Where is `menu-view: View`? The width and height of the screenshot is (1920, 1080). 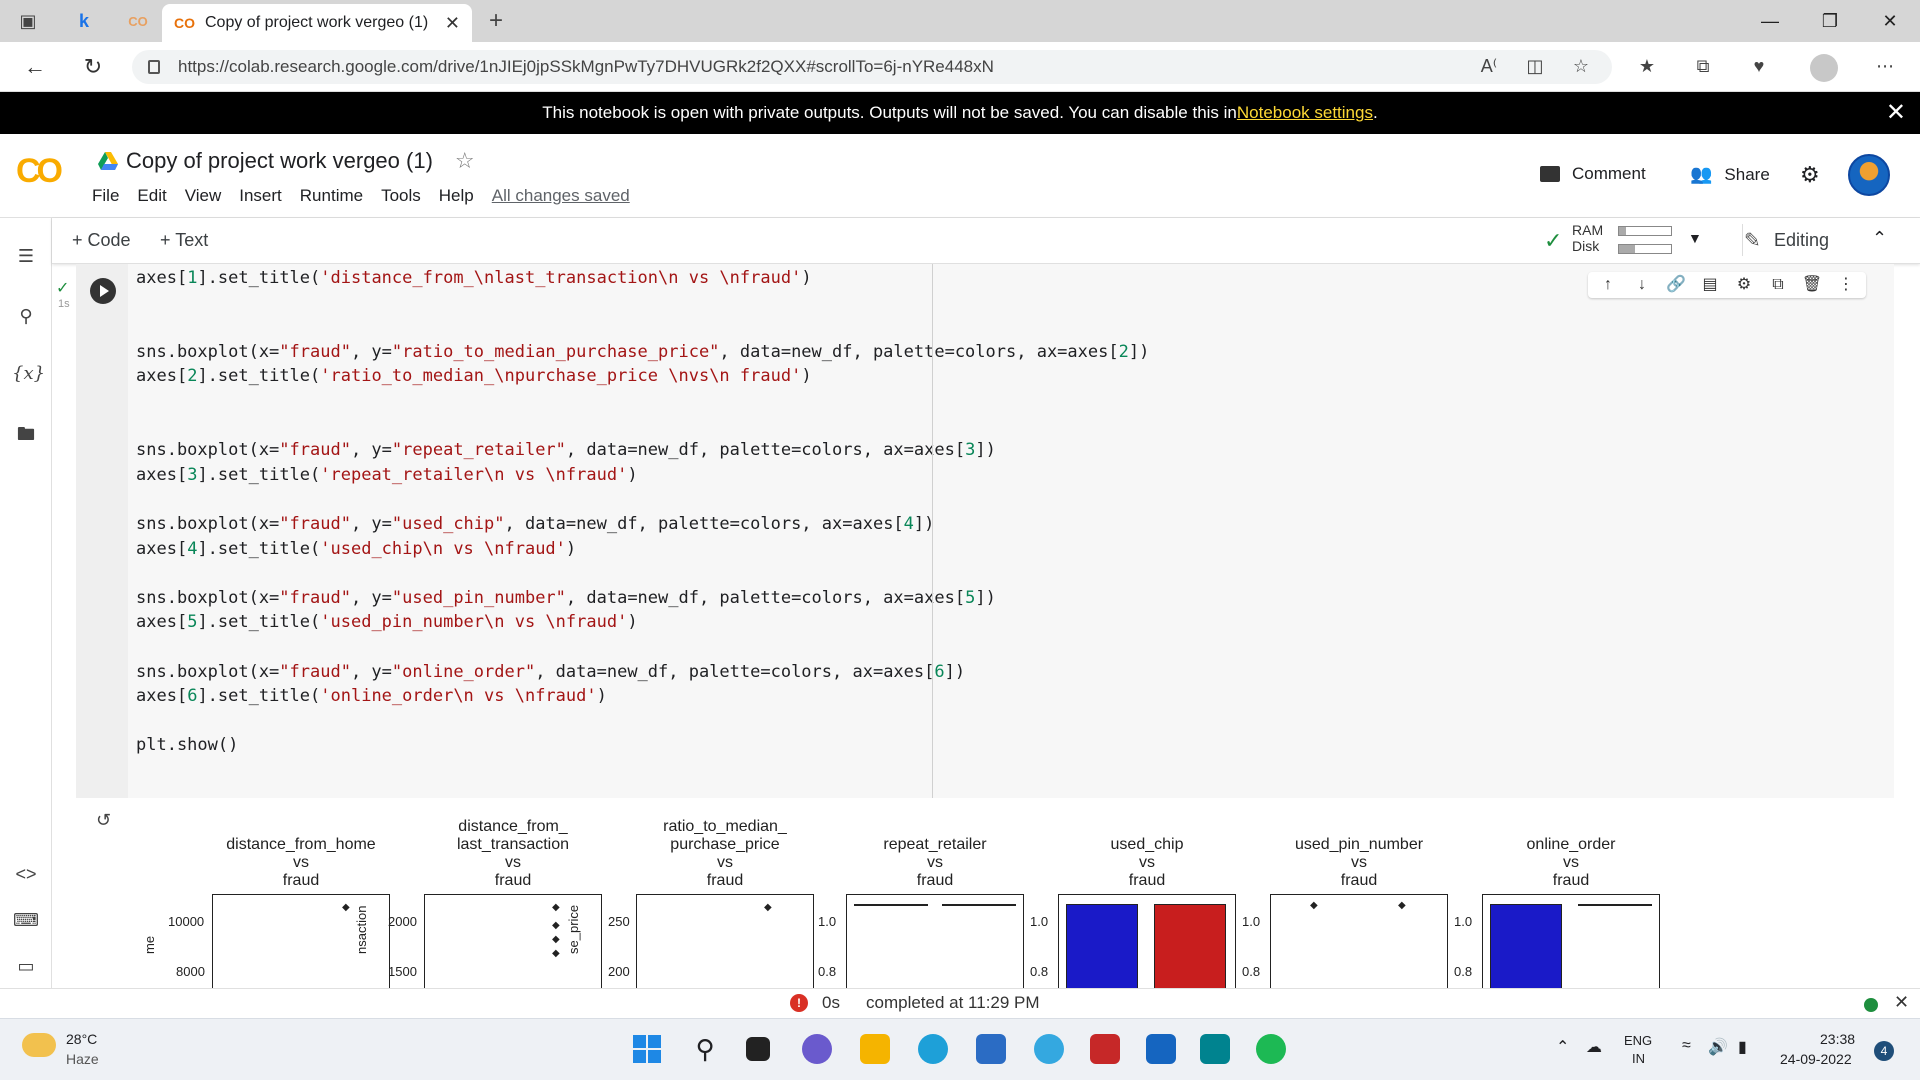
menu-view: View is located at coordinates (203, 196).